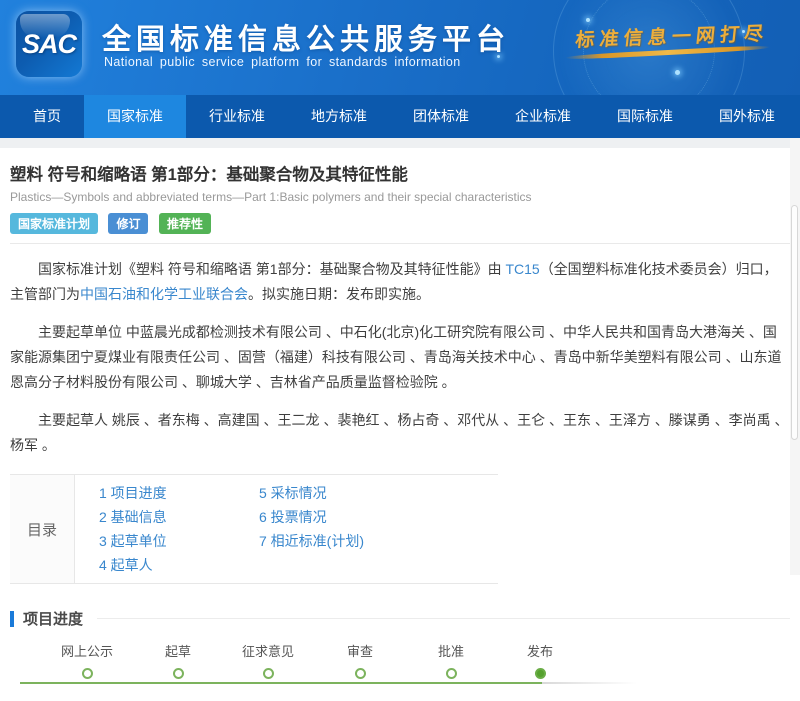 This screenshot has width=800, height=701. What do you see at coordinates (522, 269) in the screenshot?
I see `tc15-link: TC15` at bounding box center [522, 269].